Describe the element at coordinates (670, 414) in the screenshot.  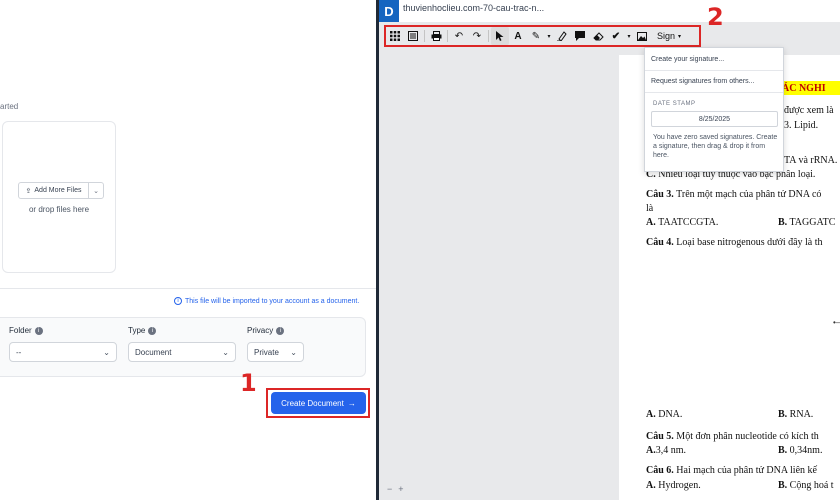
I see `doc-text: DNA.` at that location.